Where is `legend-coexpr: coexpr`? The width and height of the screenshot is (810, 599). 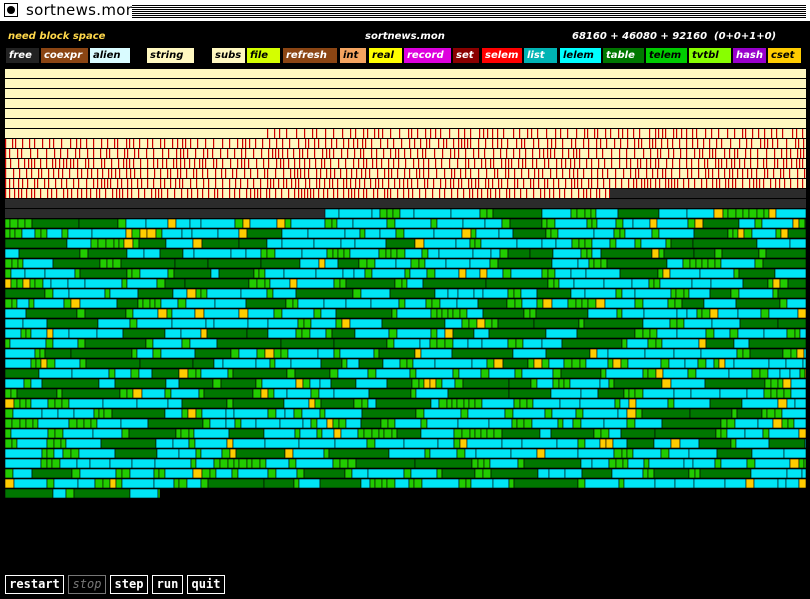
legend-coexpr: coexpr is located at coordinates (64, 55).